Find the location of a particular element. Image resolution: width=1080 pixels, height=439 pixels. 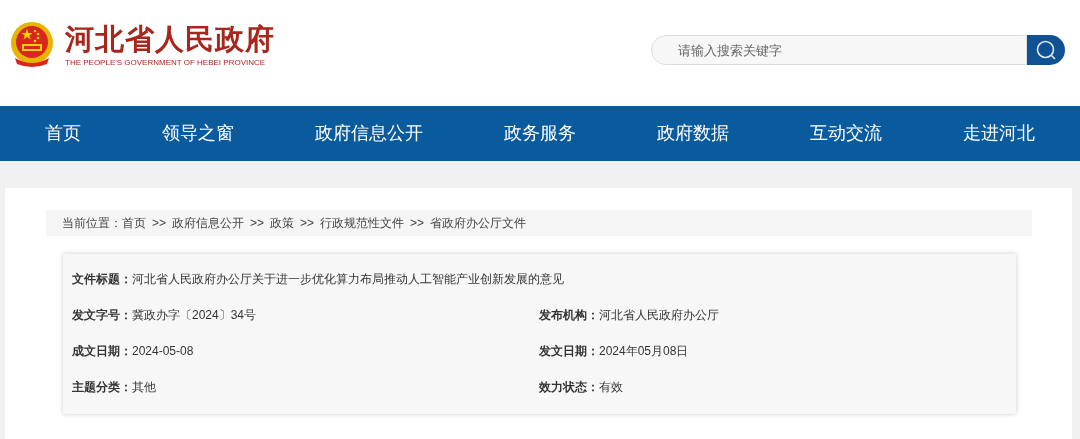

breadcrumb-link: 省政府办公厅文件 is located at coordinates (478, 223).